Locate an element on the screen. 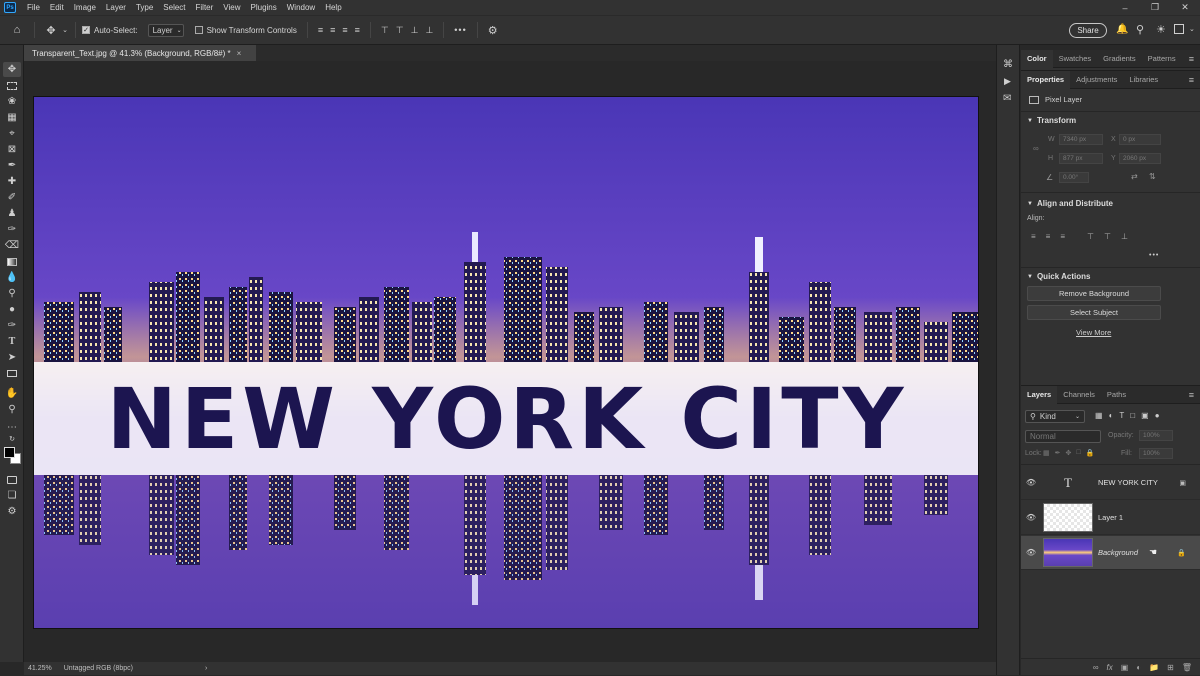 Image resolution: width=1200 pixels, height=676 pixels. filter-type-icon: T is located at coordinates (1121, 415).